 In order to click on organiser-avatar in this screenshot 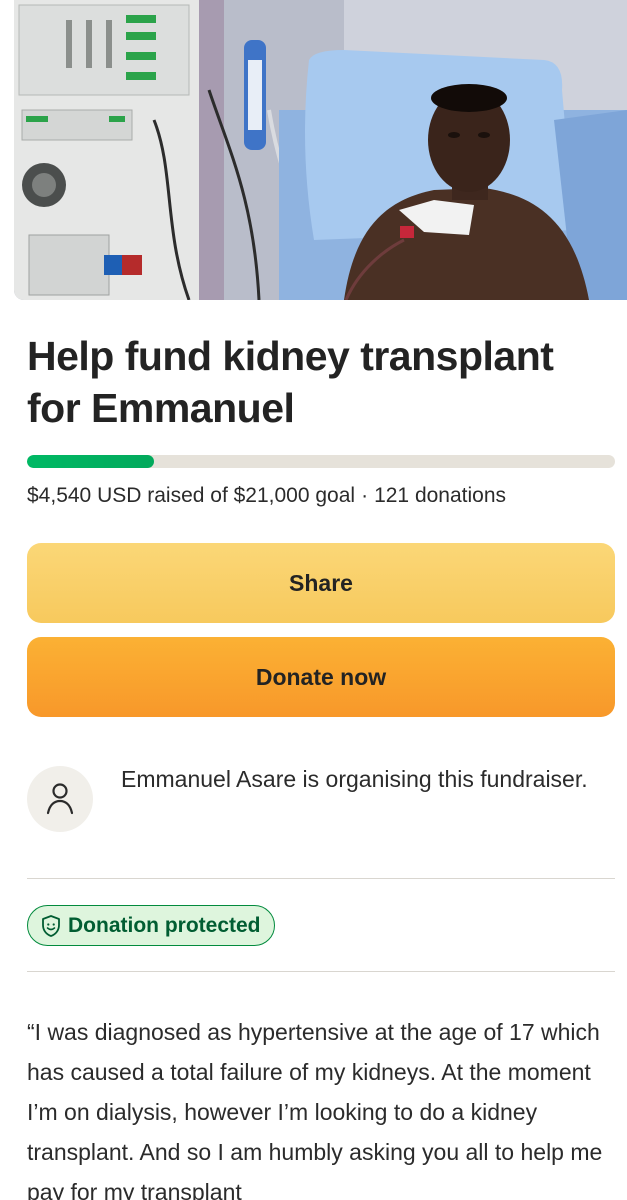, I will do `click(60, 799)`.